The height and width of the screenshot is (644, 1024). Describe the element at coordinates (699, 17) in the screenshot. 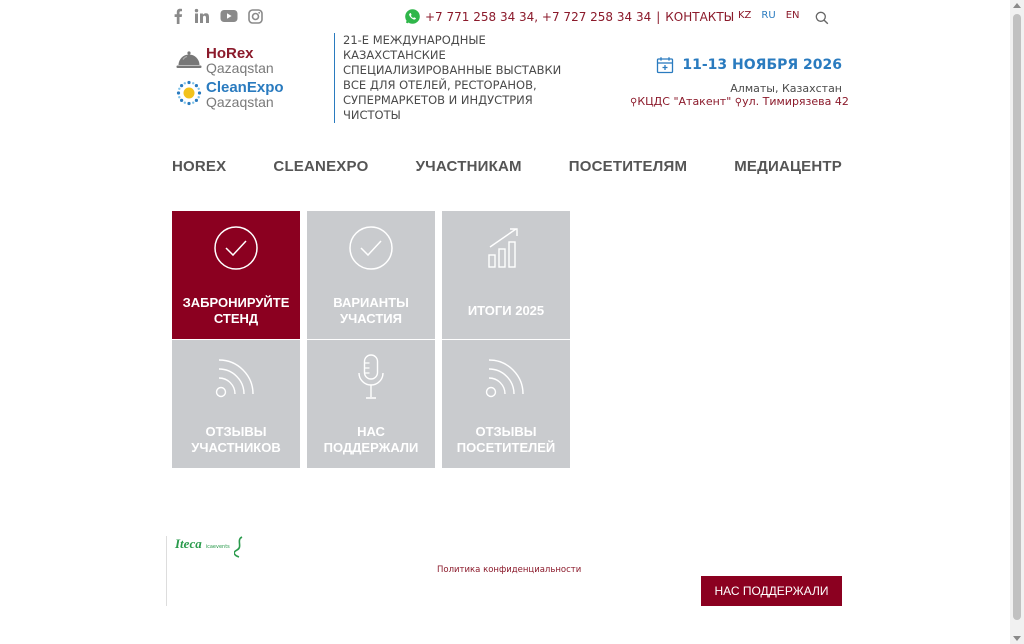

I see `contacts-link: КОНТАКТЫ` at that location.